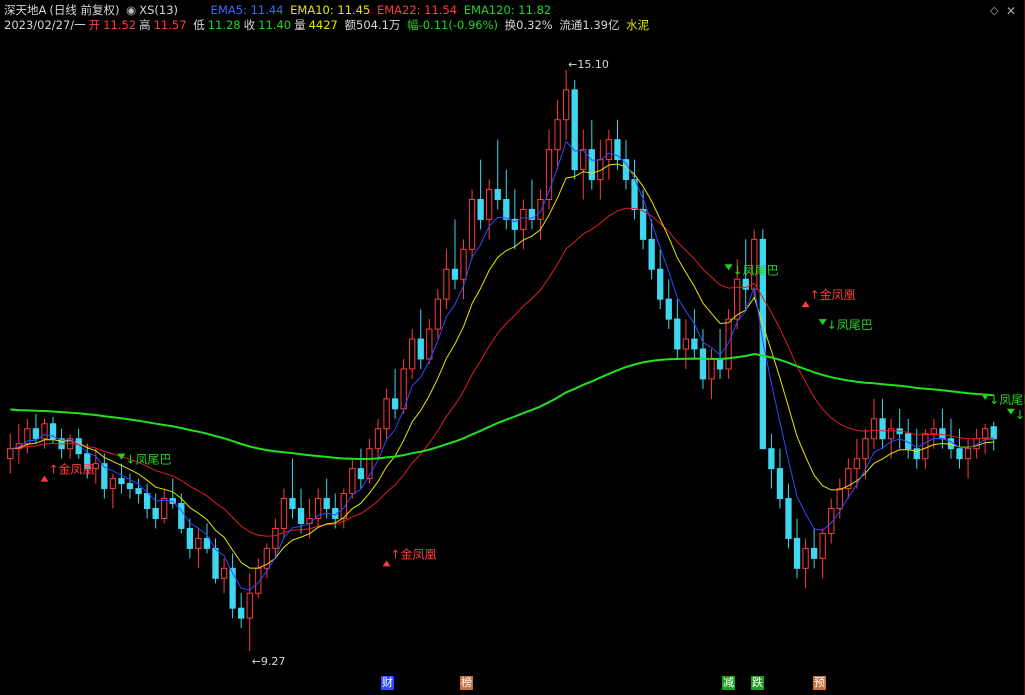 Image resolution: width=1025 pixels, height=695 pixels. What do you see at coordinates (170, 25) in the screenshot?
I see `high-value: 11.57` at bounding box center [170, 25].